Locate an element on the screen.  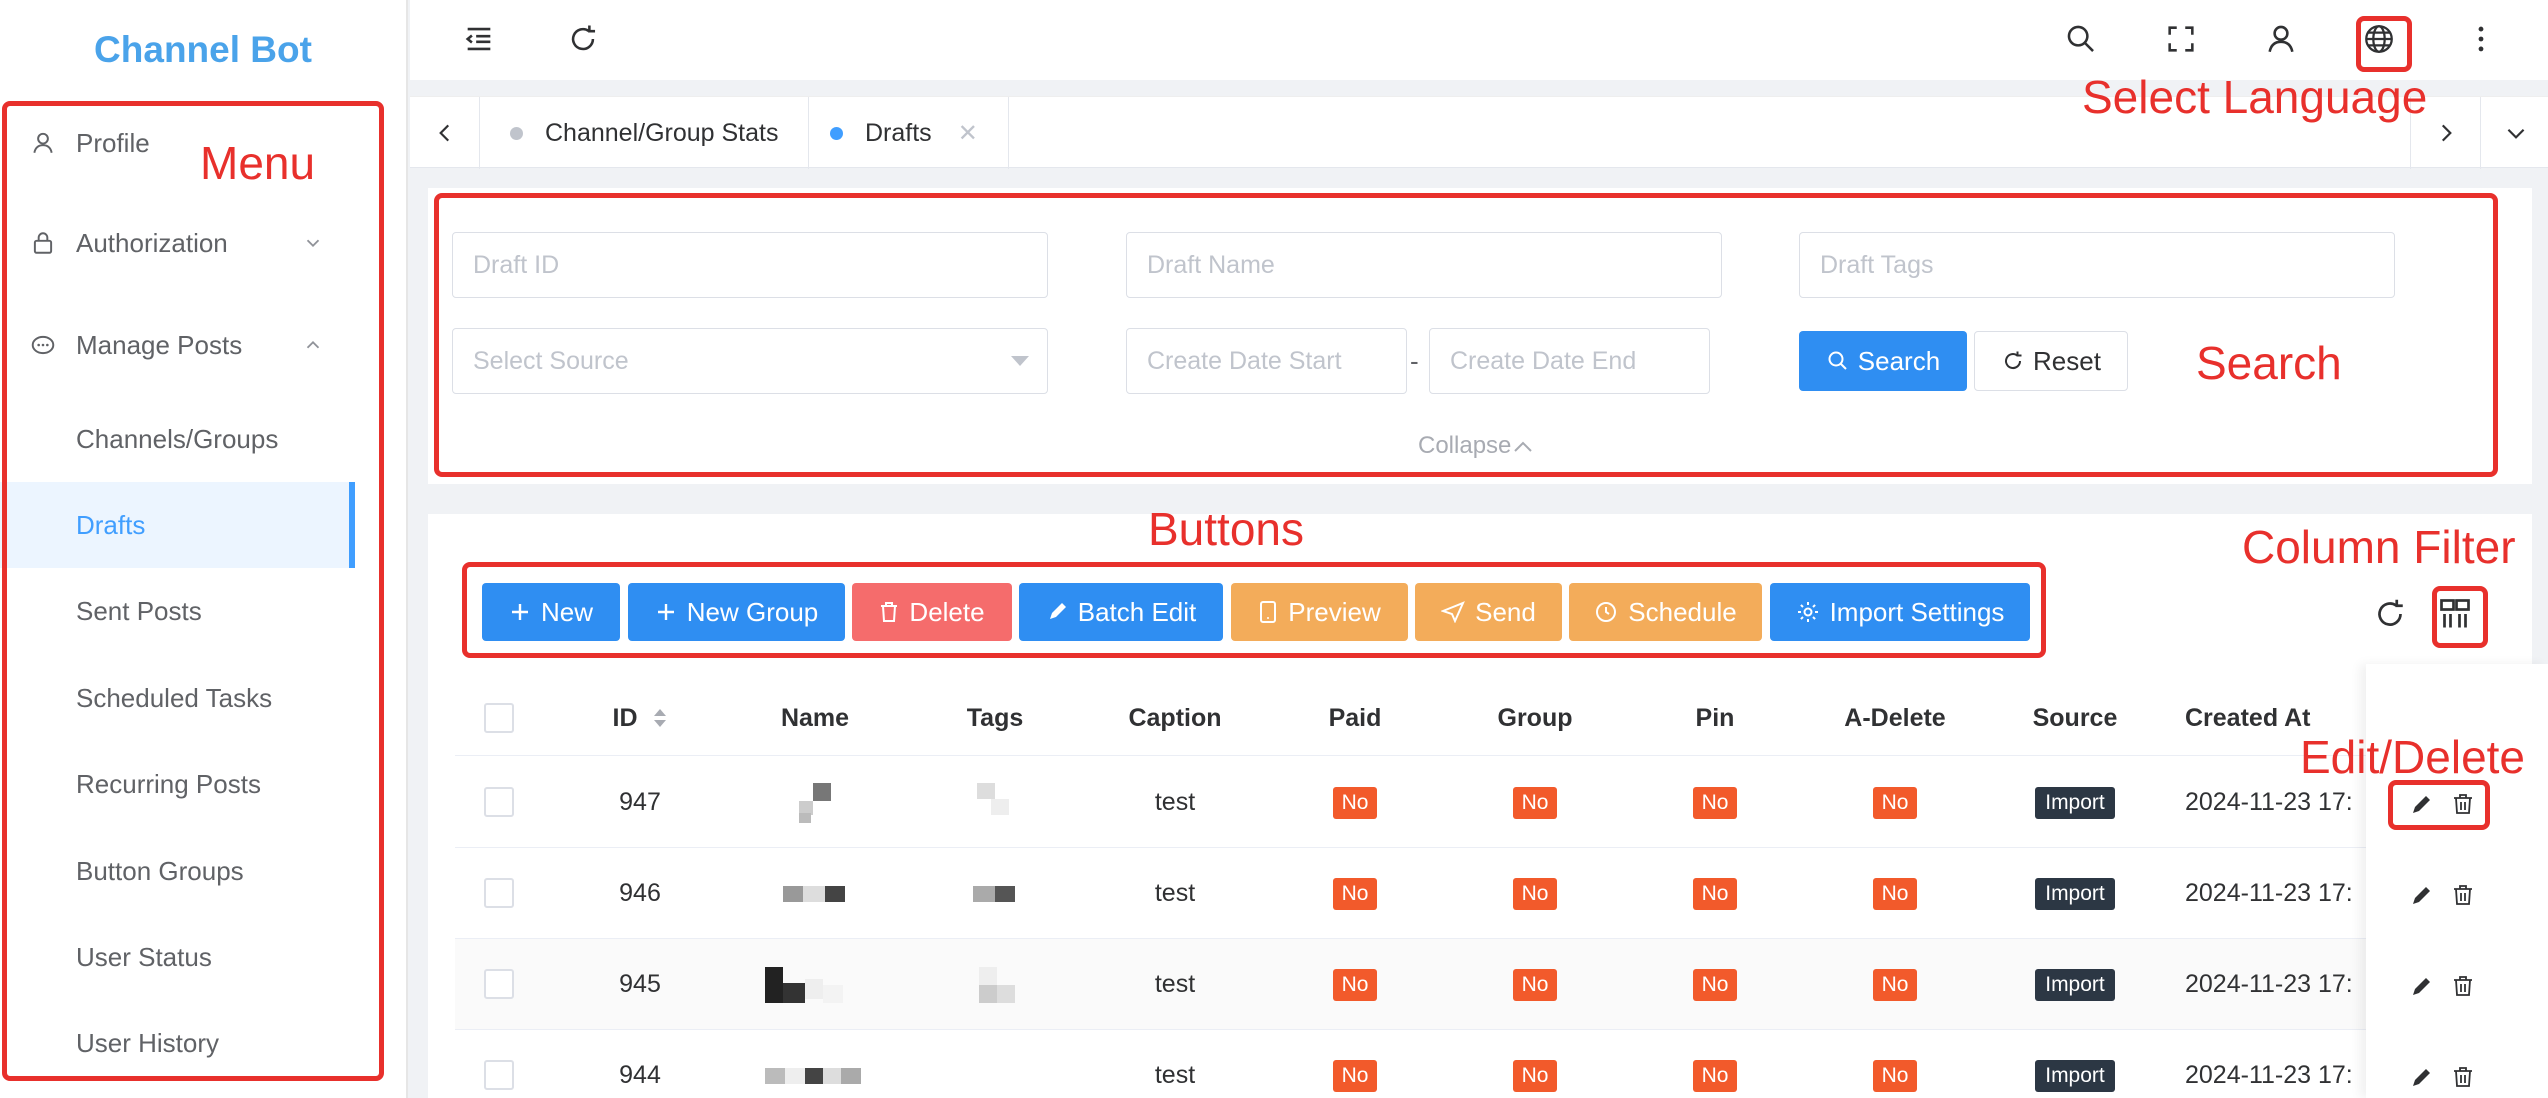
cell-id: 945 is located at coordinates (640, 984).